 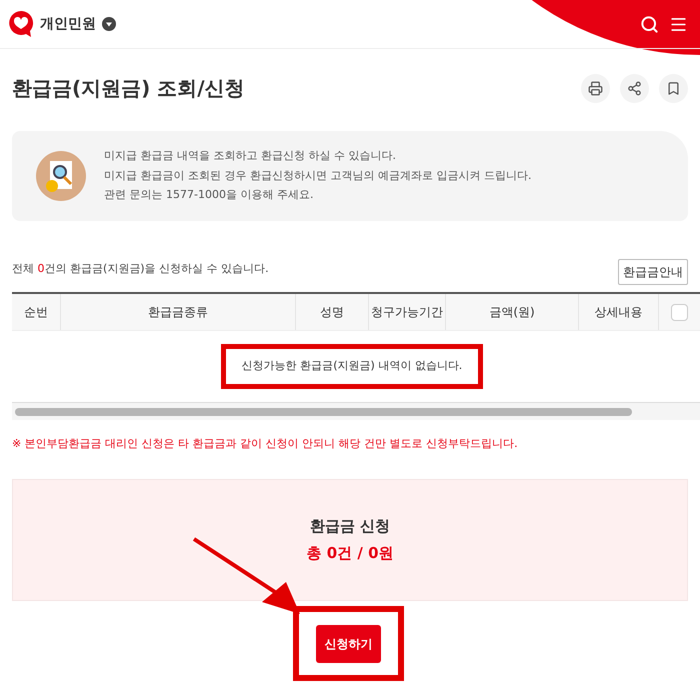 I want to click on refund-guide-button: 환급금안내, so click(x=653, y=272).